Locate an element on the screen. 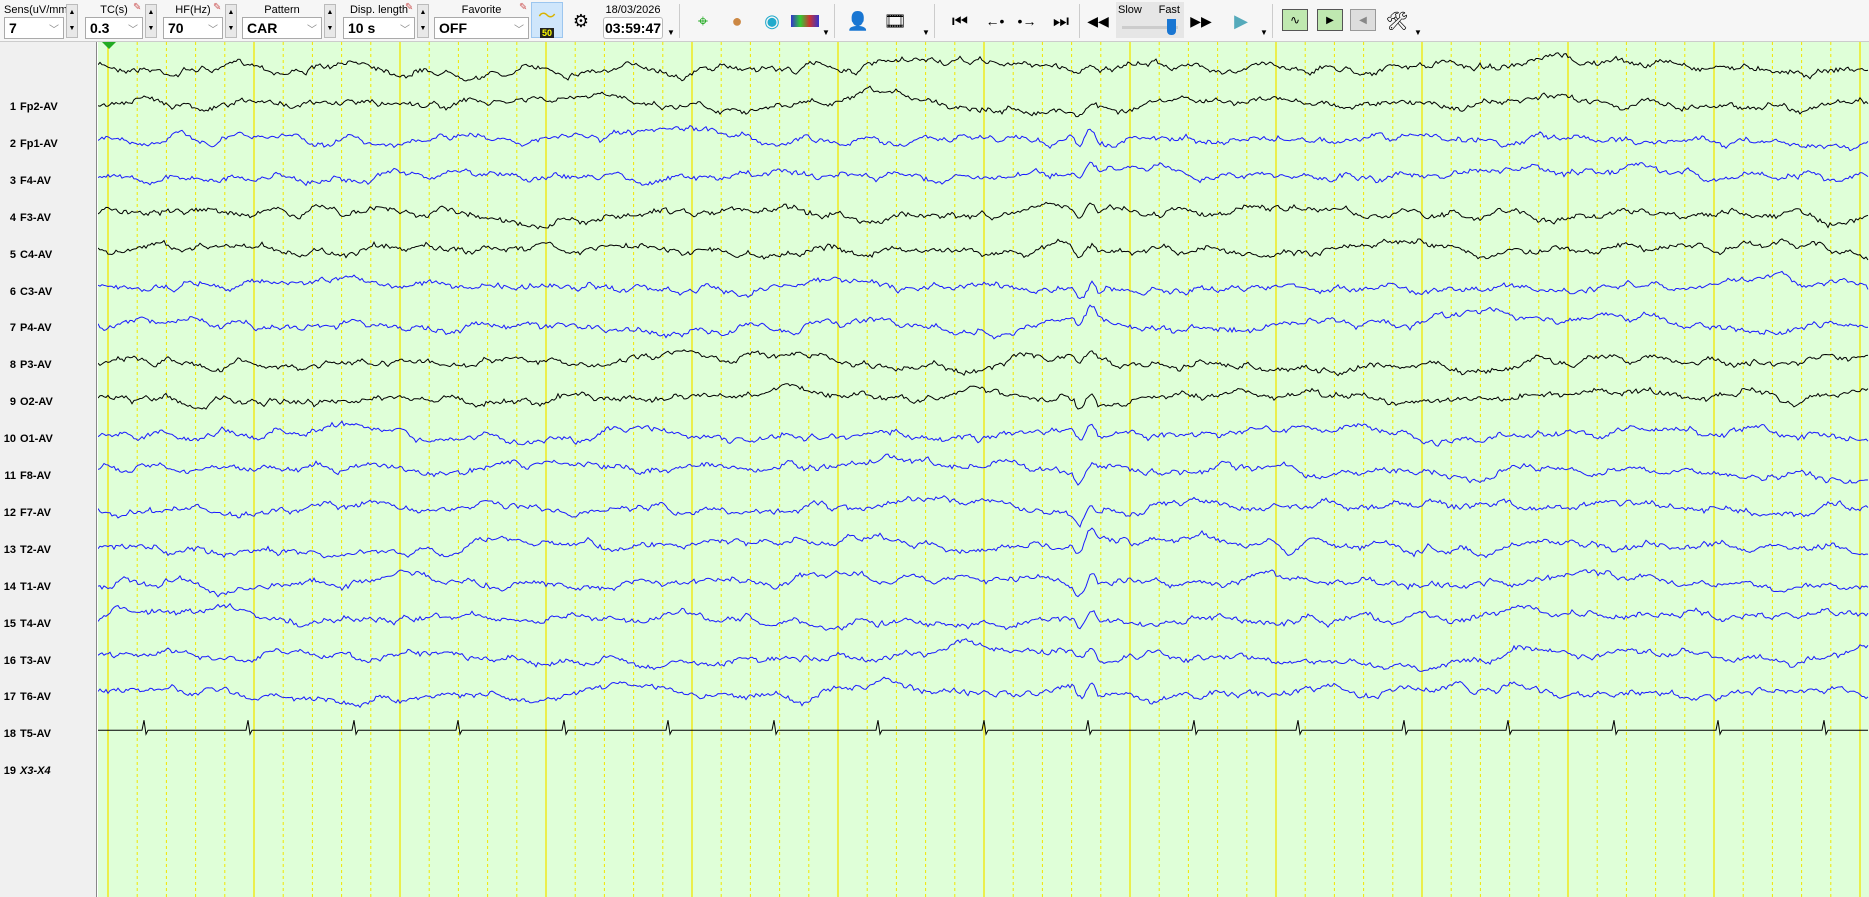  channel-number: 10 is located at coordinates (9, 439).